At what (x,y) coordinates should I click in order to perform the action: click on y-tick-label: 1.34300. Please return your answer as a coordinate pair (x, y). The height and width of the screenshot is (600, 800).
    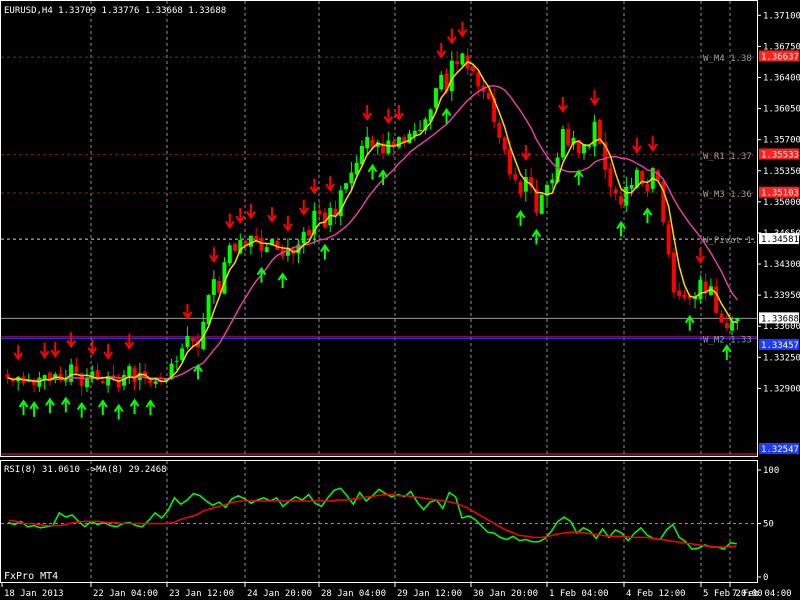
    Looking at the image, I should click on (781, 265).